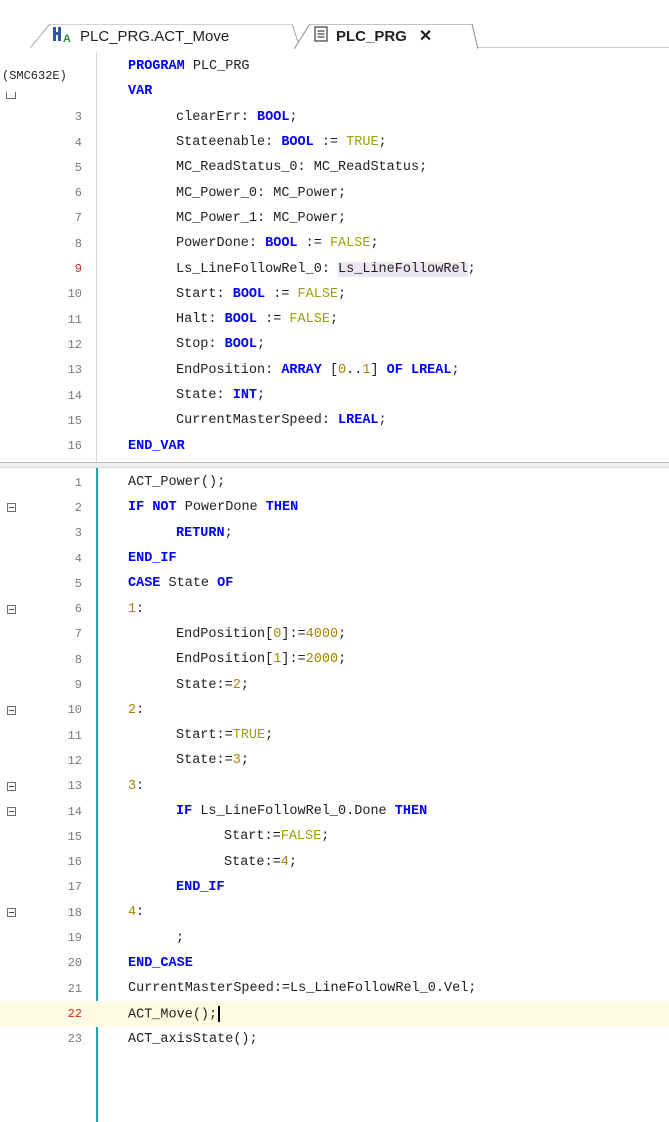  Describe the element at coordinates (221, 396) in the screenshot. I see `code-text: State: INT;` at that location.